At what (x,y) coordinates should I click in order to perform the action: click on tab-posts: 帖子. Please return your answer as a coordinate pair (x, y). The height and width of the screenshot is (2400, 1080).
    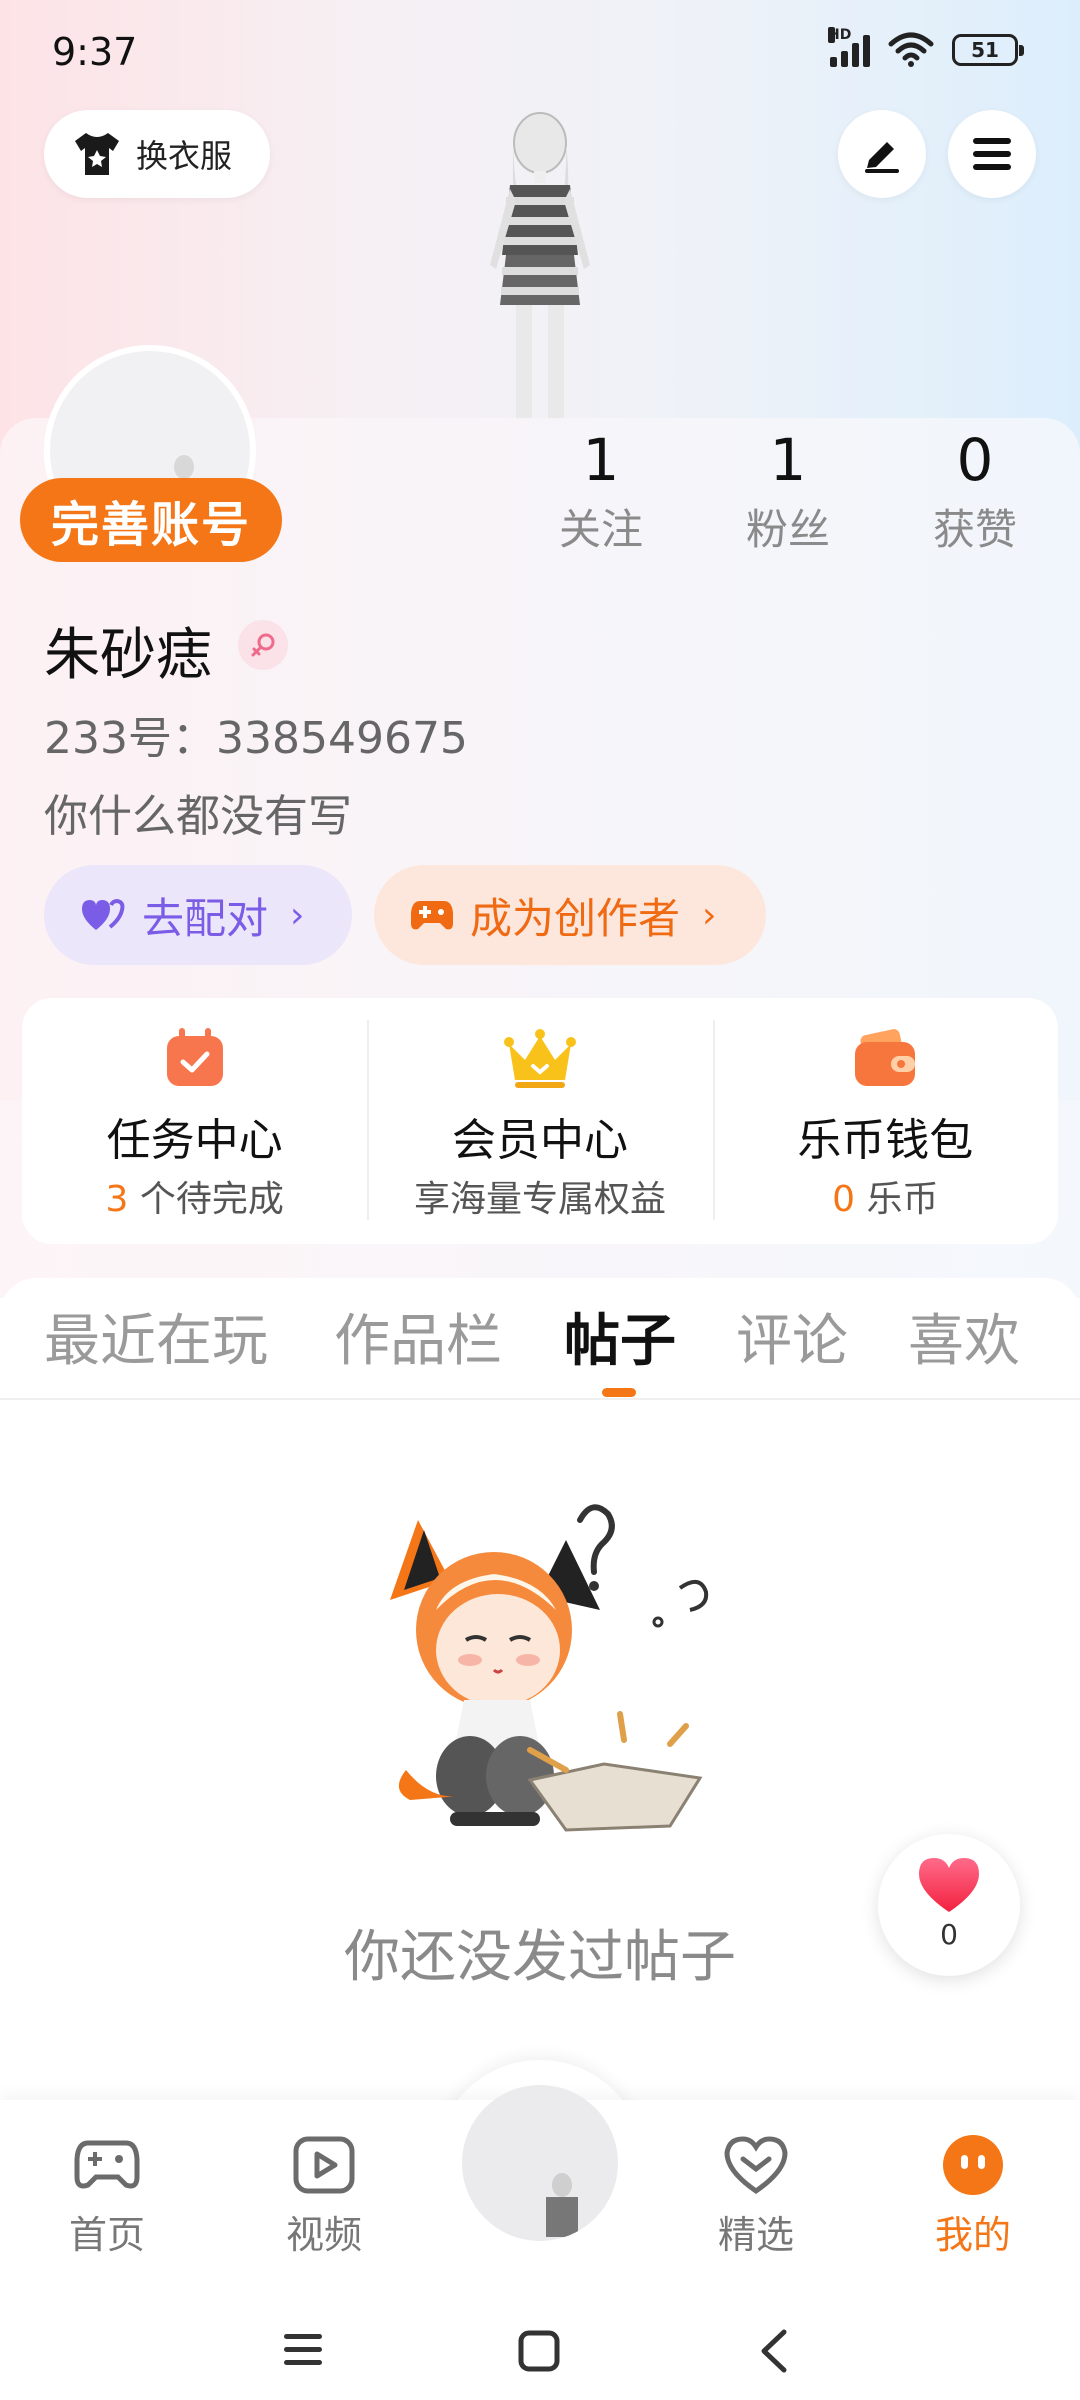
    Looking at the image, I should click on (620, 1336).